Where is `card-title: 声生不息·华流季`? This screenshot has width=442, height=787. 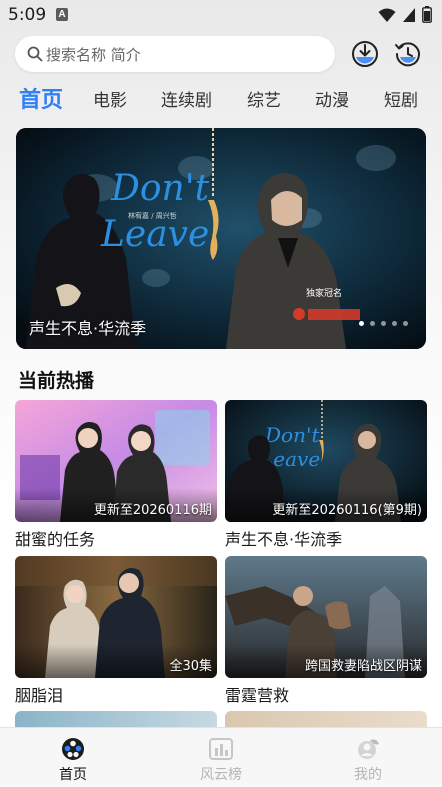
card-title: 声生不息·华流季 is located at coordinates (326, 538).